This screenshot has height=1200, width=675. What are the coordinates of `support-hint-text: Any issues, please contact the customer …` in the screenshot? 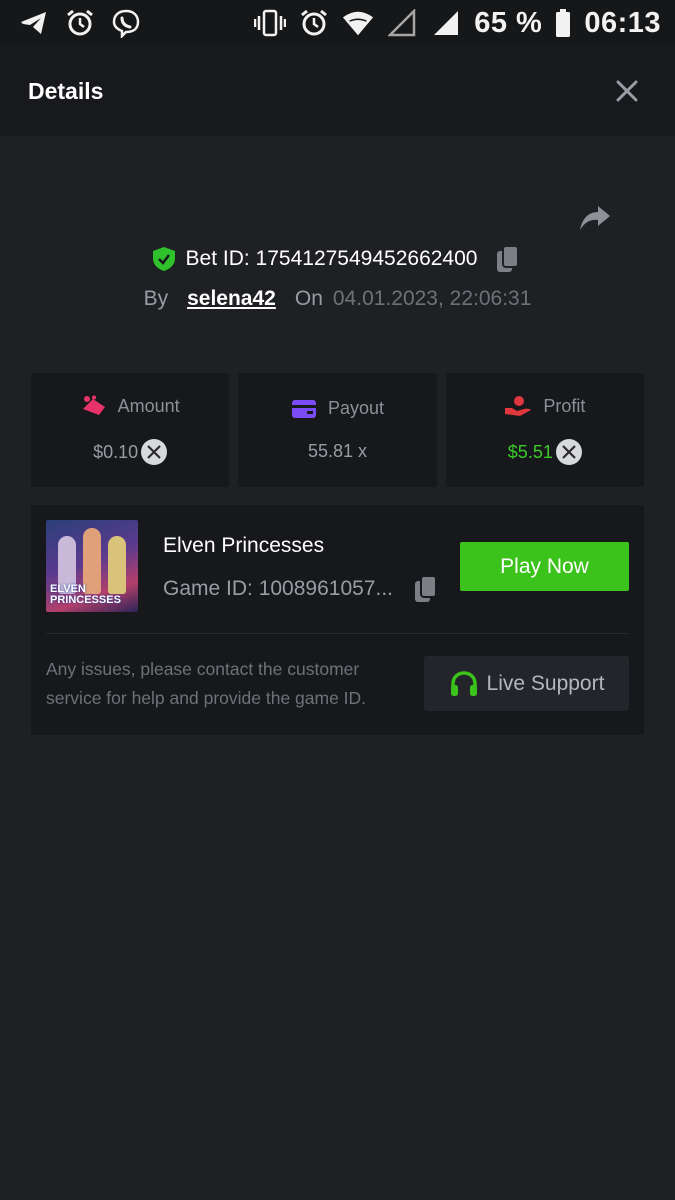 It's located at (206, 683).